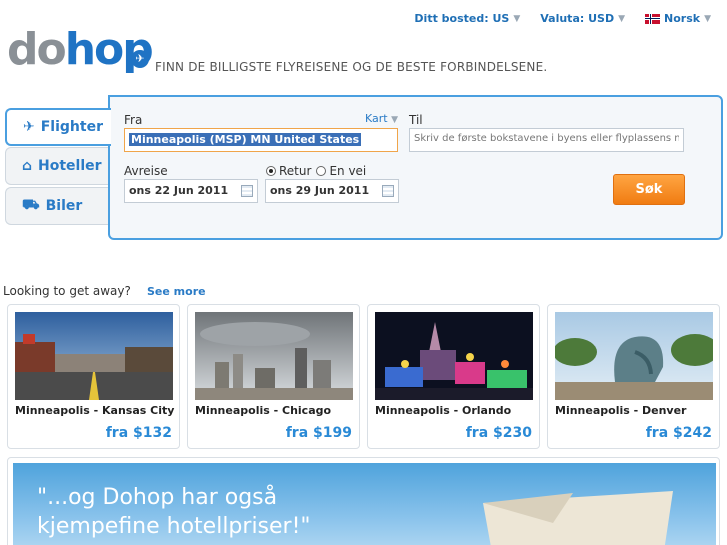  I want to click on language-label: Norsk, so click(682, 18).